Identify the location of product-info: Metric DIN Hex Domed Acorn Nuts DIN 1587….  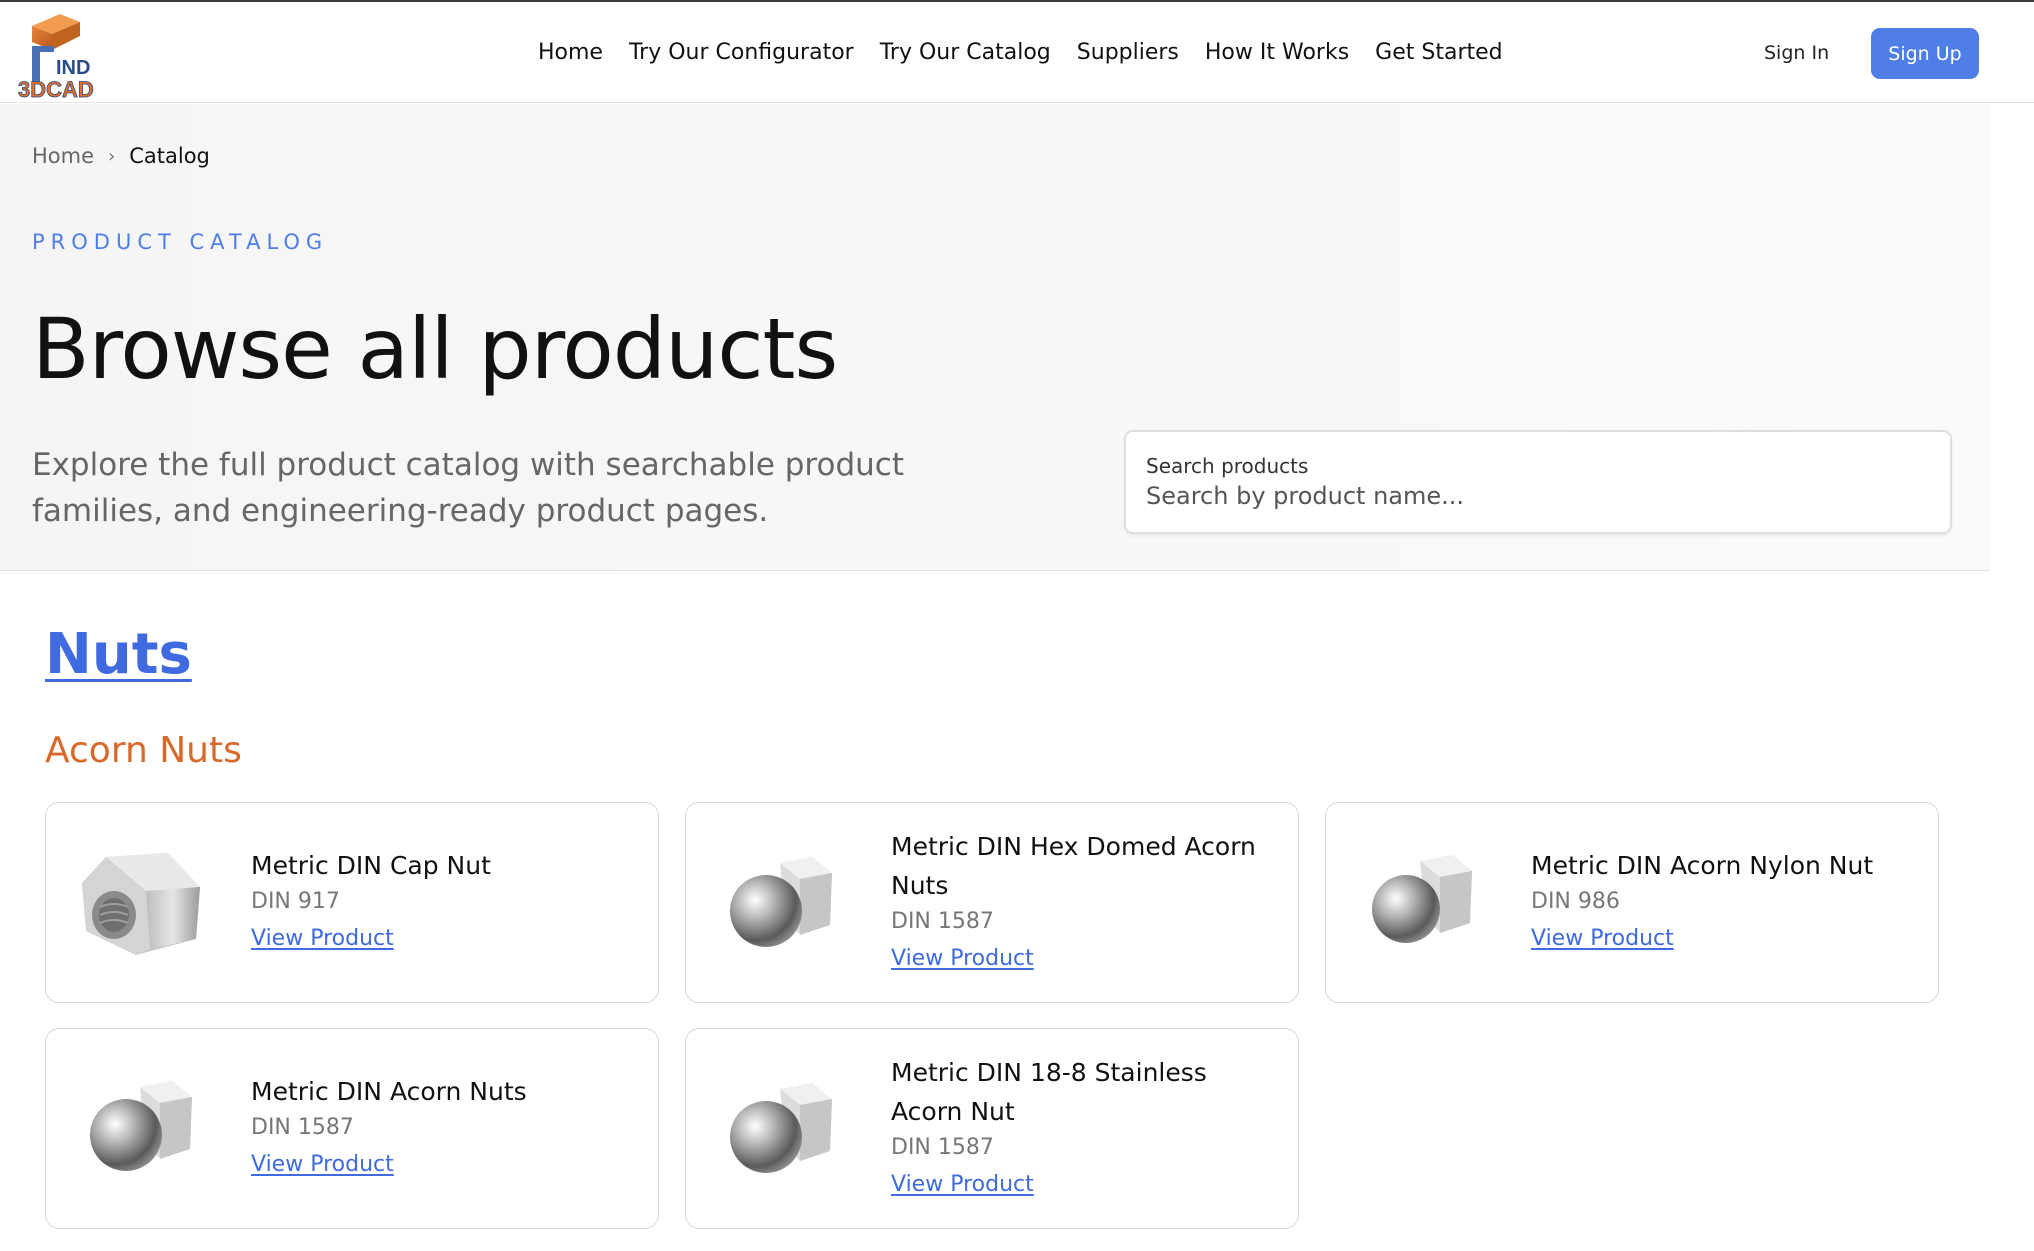
(1079, 902).